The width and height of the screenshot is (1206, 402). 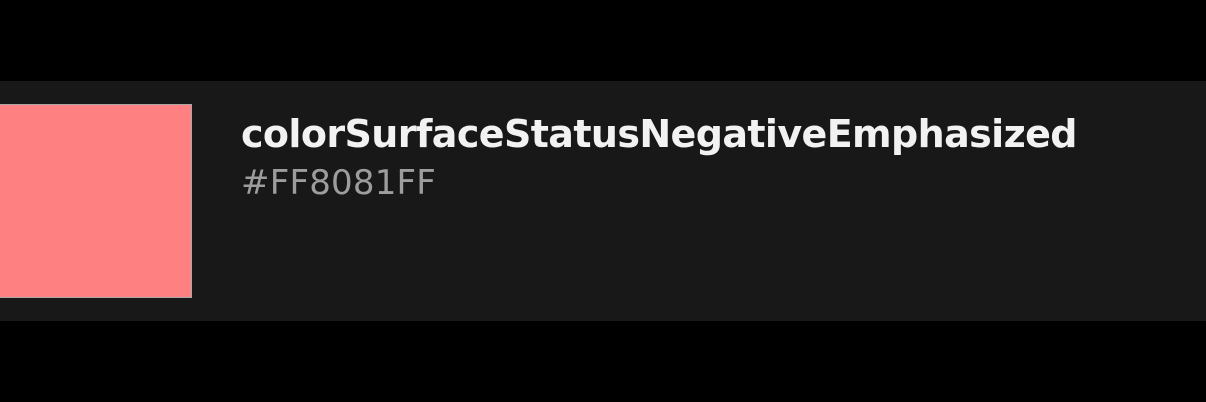 What do you see at coordinates (96, 201) in the screenshot?
I see `color-swatch` at bounding box center [96, 201].